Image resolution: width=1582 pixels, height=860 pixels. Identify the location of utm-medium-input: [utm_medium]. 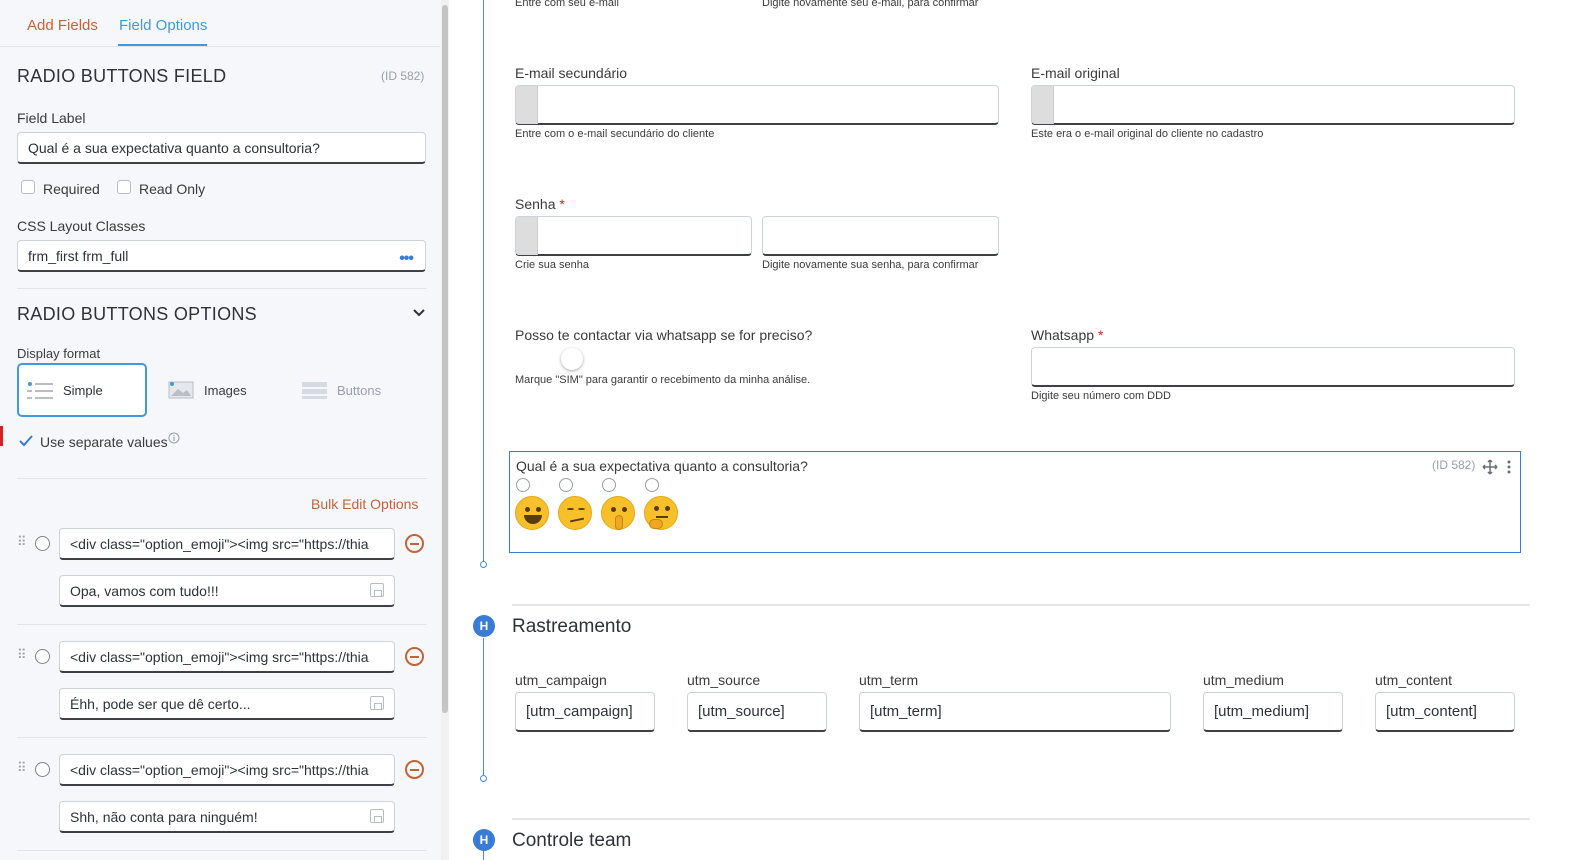
(1273, 712).